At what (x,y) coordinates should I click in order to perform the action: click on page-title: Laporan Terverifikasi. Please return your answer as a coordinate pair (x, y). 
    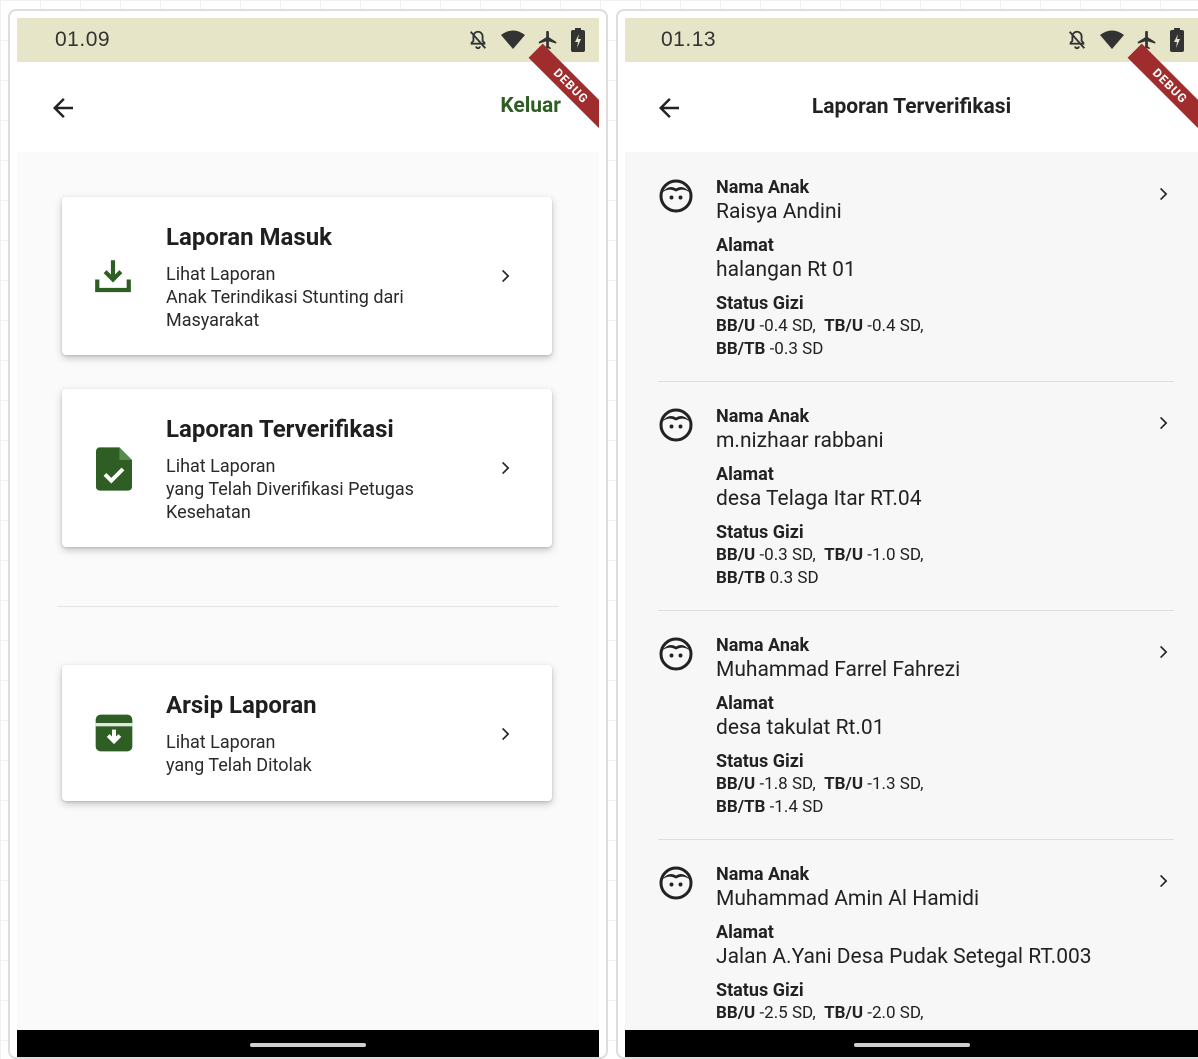
    Looking at the image, I should click on (911, 107).